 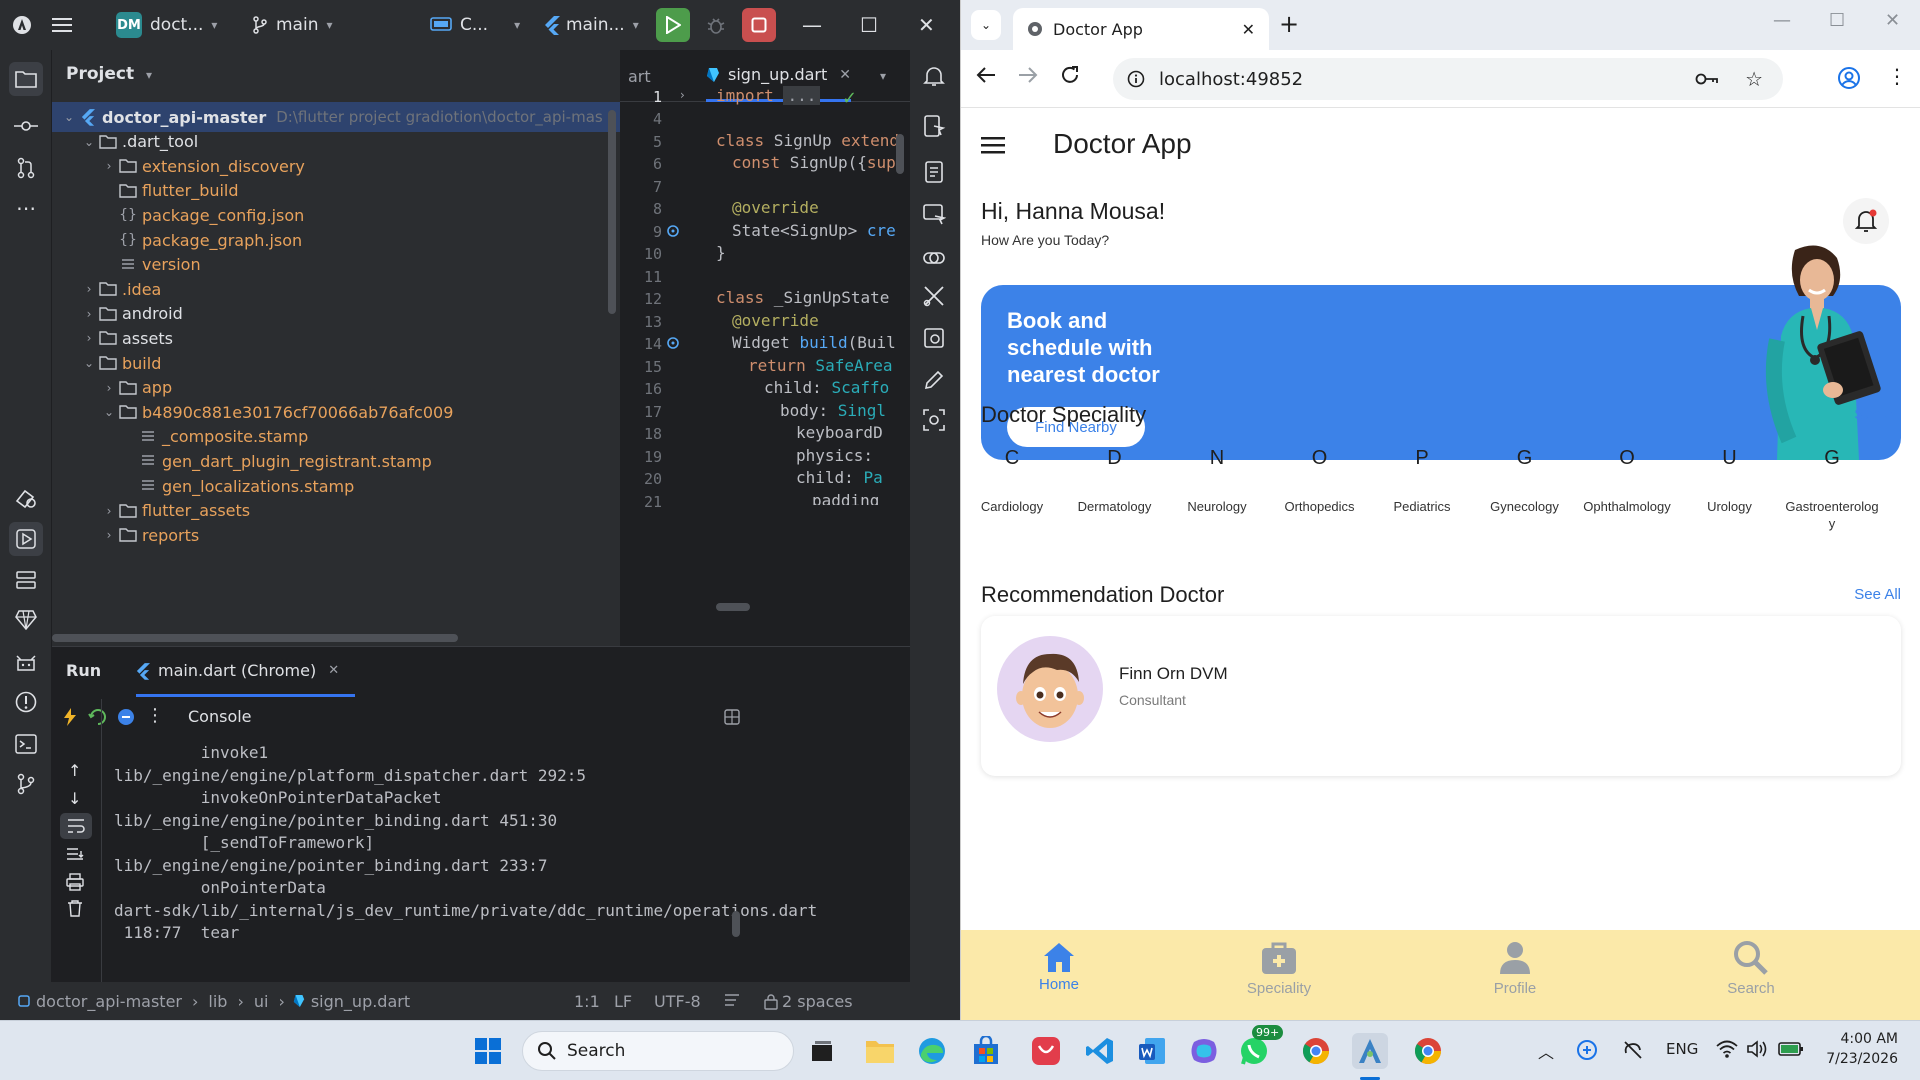 What do you see at coordinates (1757, 1049) in the screenshot?
I see `volume-icon` at bounding box center [1757, 1049].